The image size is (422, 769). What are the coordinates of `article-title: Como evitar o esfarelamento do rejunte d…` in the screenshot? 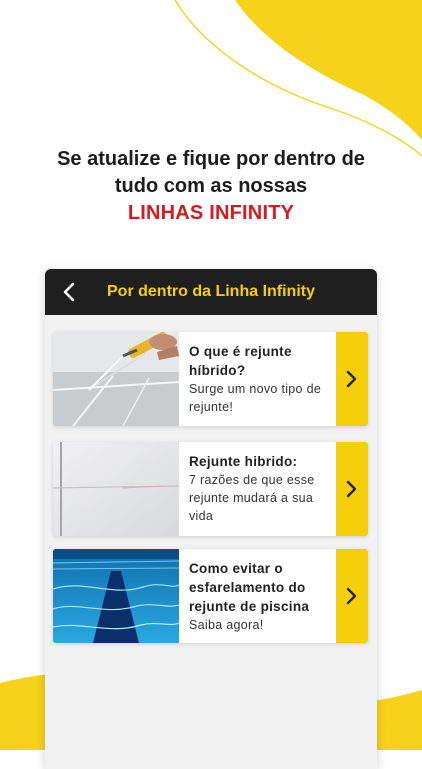 It's located at (249, 587).